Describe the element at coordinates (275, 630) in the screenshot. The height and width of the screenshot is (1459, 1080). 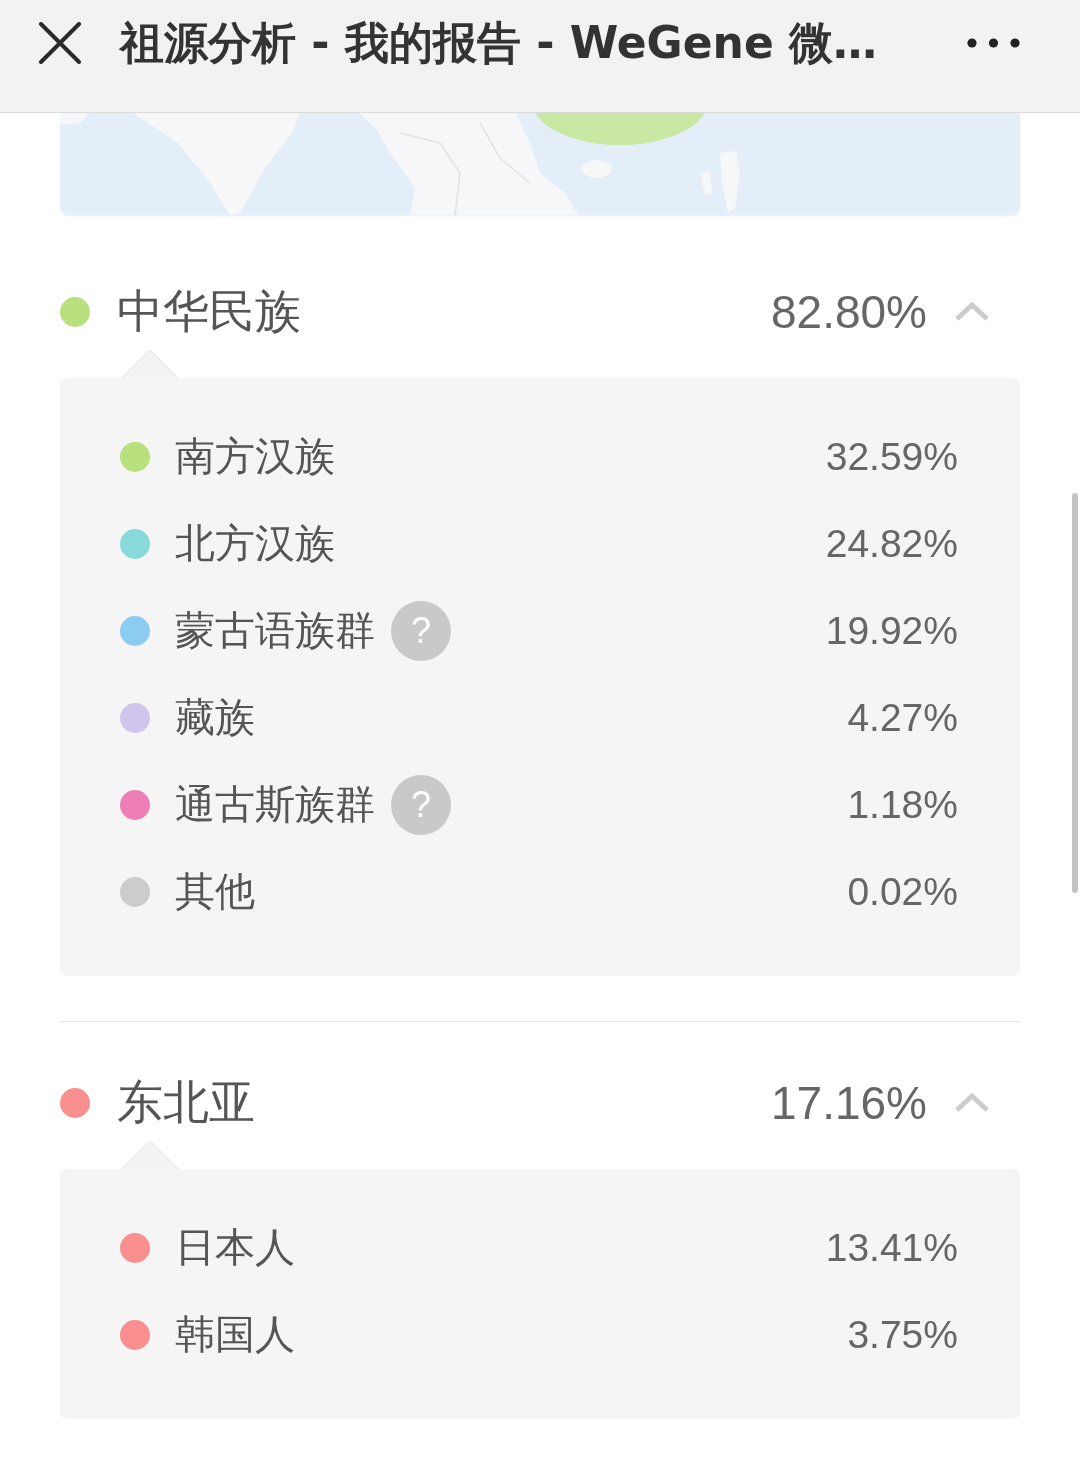
I see `subgroup-name: 蒙古语族群` at that location.